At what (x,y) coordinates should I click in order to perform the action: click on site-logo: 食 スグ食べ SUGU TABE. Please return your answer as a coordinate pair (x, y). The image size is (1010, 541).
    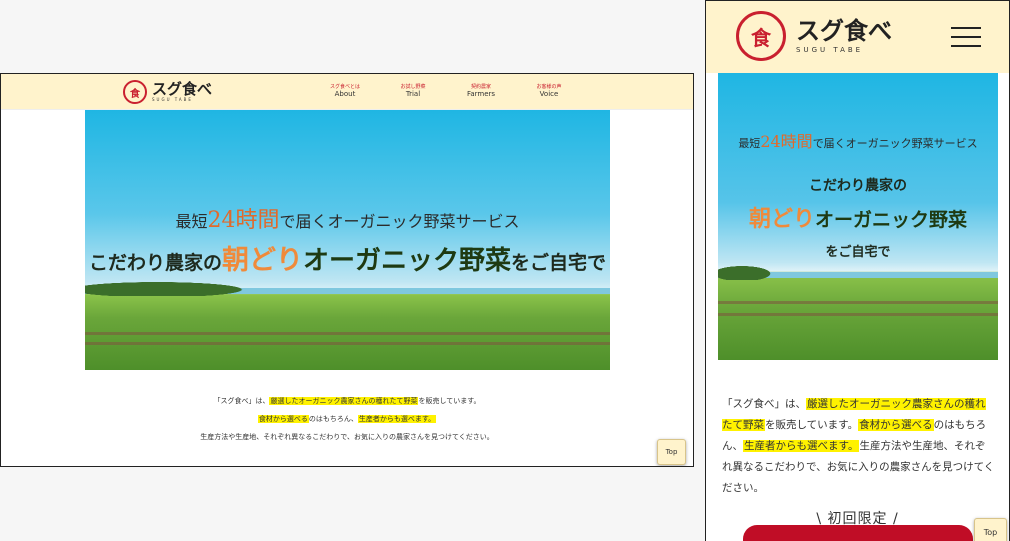
    Looking at the image, I should click on (167, 92).